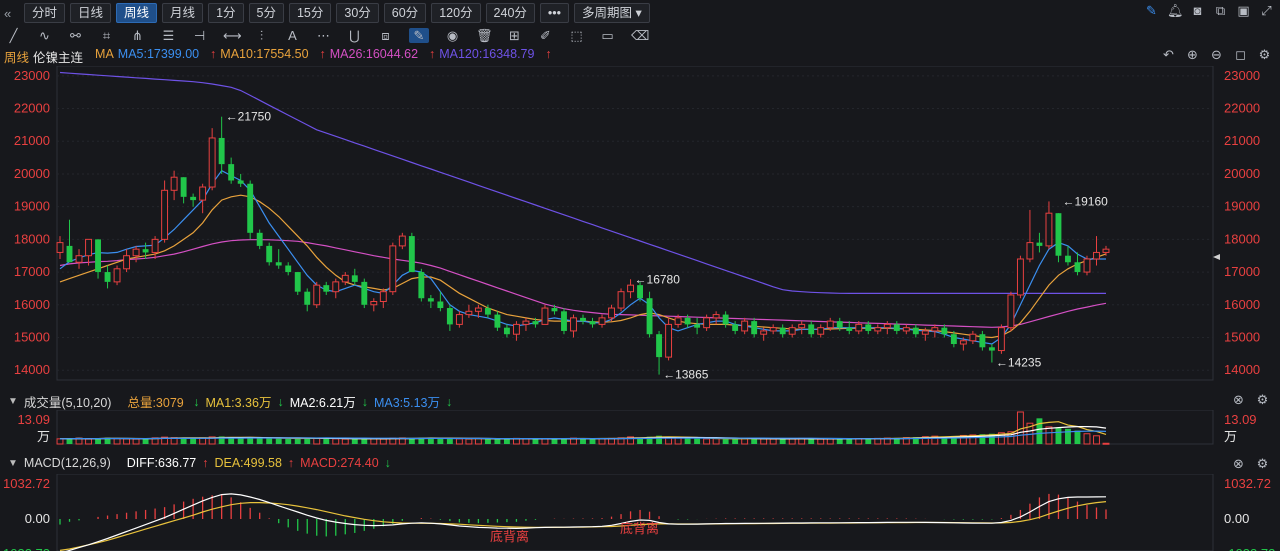 The width and height of the screenshot is (1280, 551). What do you see at coordinates (405, 13) in the screenshot?
I see `period-button-60min: 60分` at bounding box center [405, 13].